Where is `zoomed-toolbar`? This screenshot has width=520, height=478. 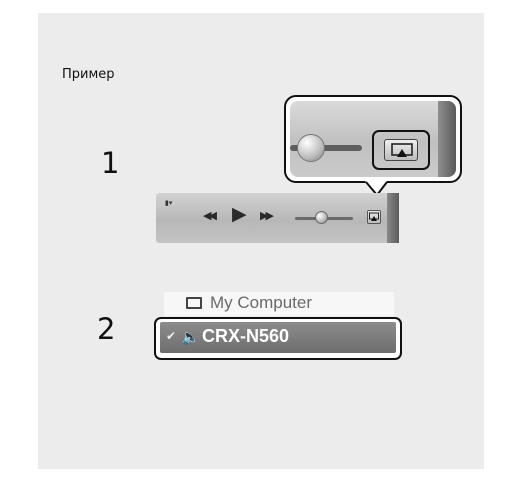
zoomed-toolbar is located at coordinates (373, 139).